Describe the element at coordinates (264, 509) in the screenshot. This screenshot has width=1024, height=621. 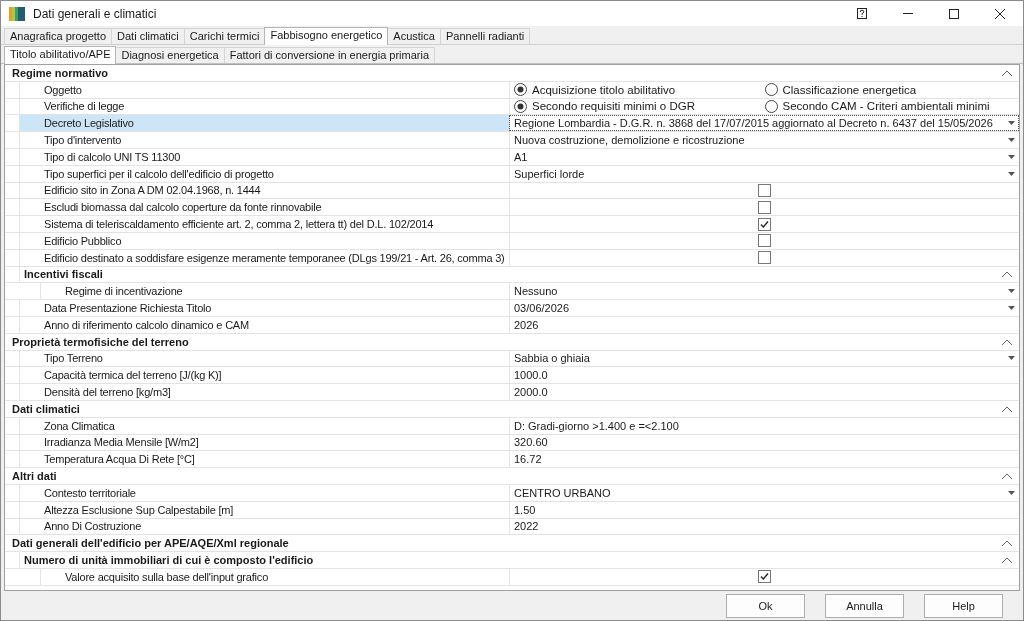
I see `property-label: Altezza Esclusione Sup Calpestabile [m]` at that location.